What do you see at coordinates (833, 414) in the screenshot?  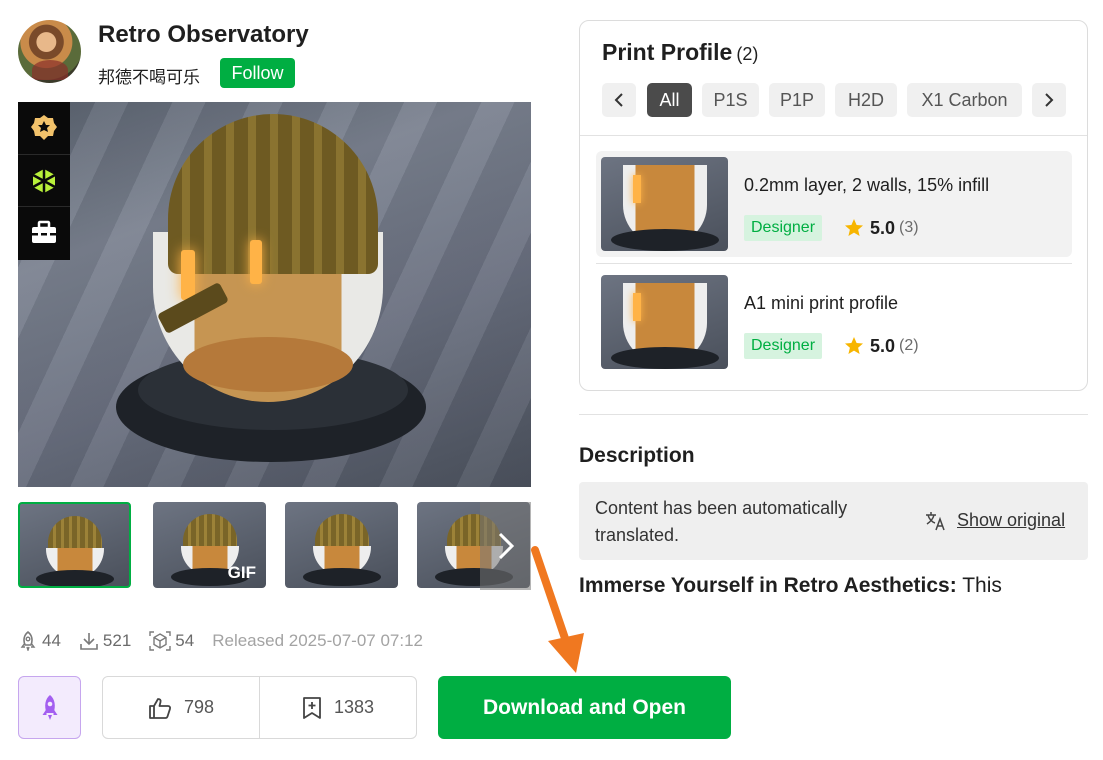 I see `section-divider` at bounding box center [833, 414].